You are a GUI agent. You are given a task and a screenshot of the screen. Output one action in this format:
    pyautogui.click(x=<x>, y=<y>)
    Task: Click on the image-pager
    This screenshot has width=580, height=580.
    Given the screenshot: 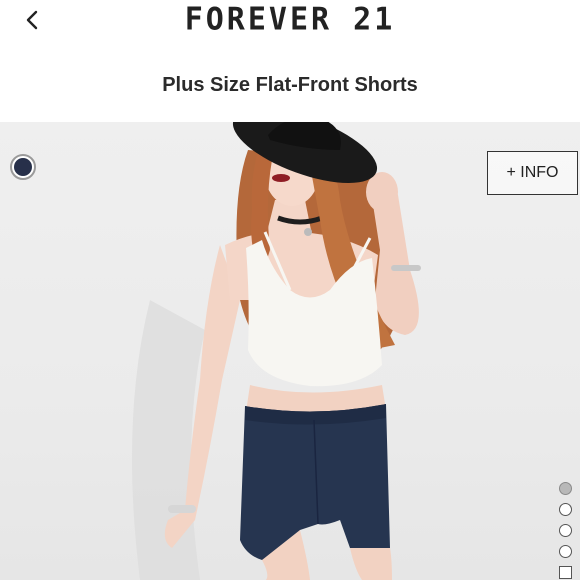 What is the action you would take?
    pyautogui.click(x=567, y=530)
    